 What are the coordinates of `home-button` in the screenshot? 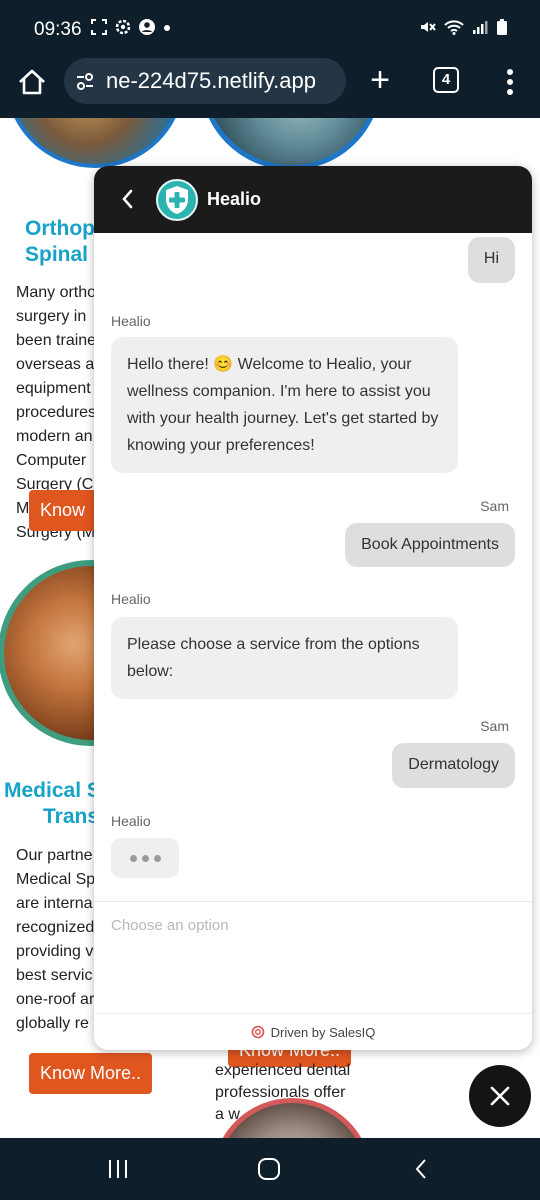 It's located at (32, 82).